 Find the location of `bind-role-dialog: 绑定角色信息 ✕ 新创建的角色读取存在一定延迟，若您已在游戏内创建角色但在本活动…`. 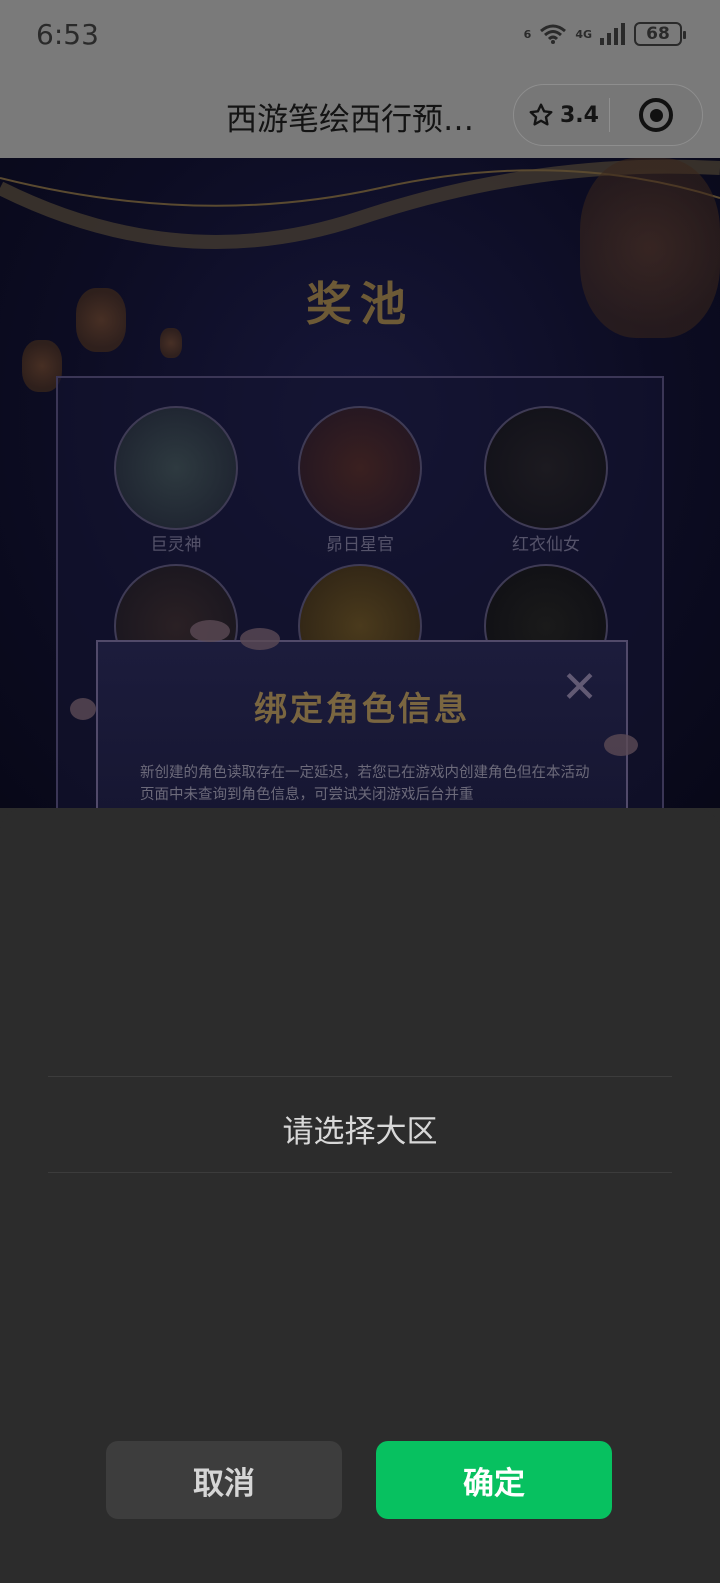

bind-role-dialog: 绑定角色信息 ✕ 新创建的角色读取存在一定延迟，若您已在游戏内创建角色但在本活动… is located at coordinates (362, 724).